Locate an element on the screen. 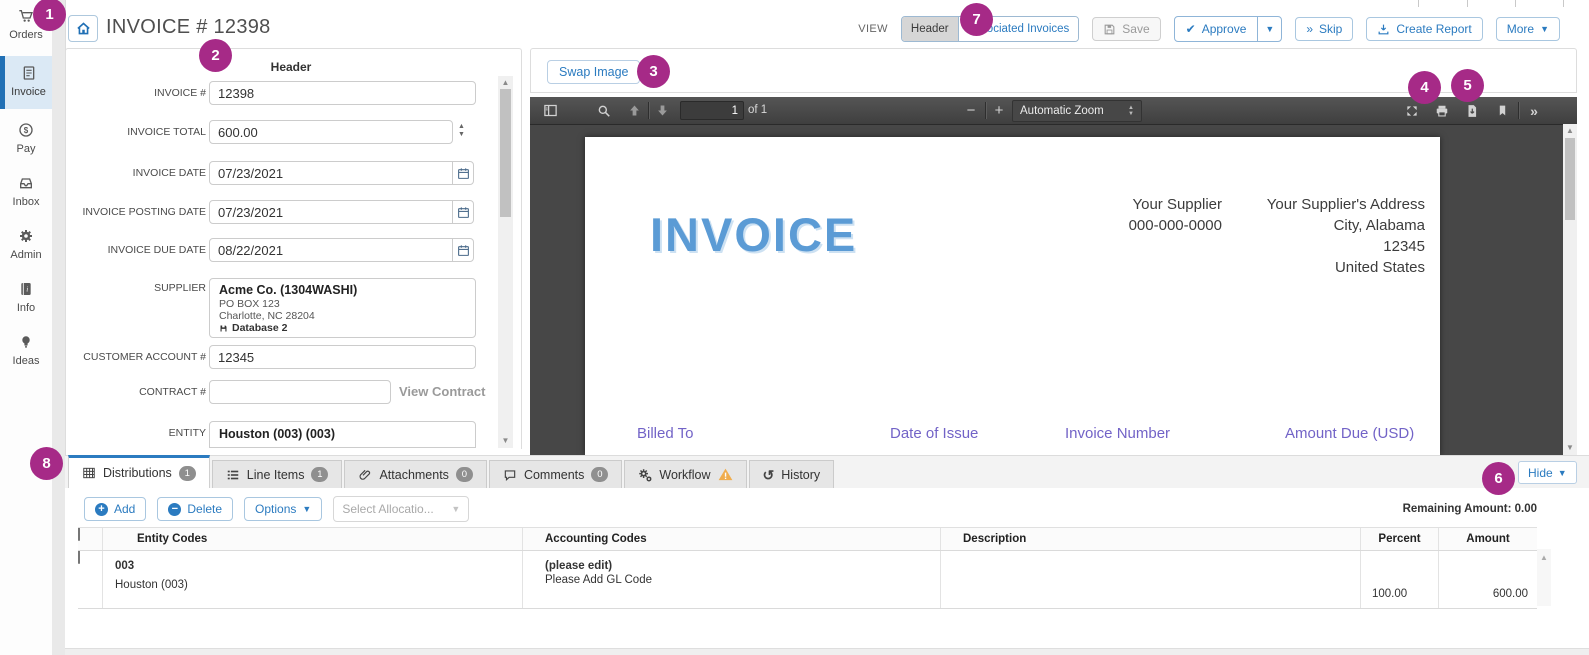  bookmark-icon is located at coordinates (1502, 110).